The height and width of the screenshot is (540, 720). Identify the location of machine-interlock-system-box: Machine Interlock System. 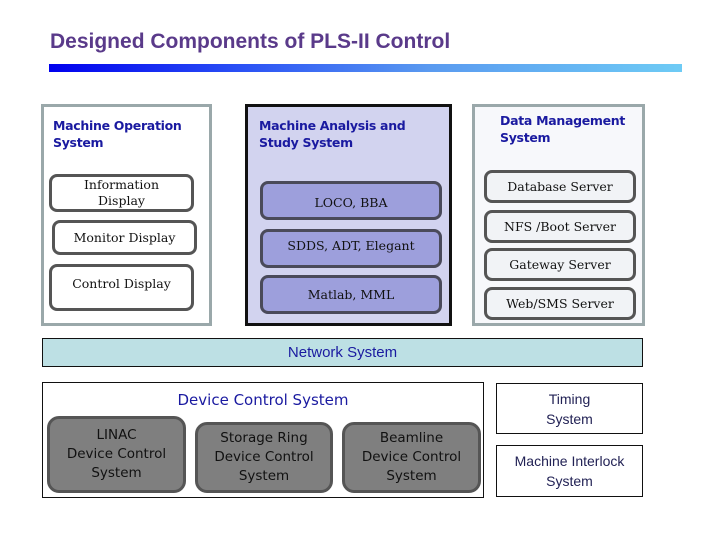
(569, 471).